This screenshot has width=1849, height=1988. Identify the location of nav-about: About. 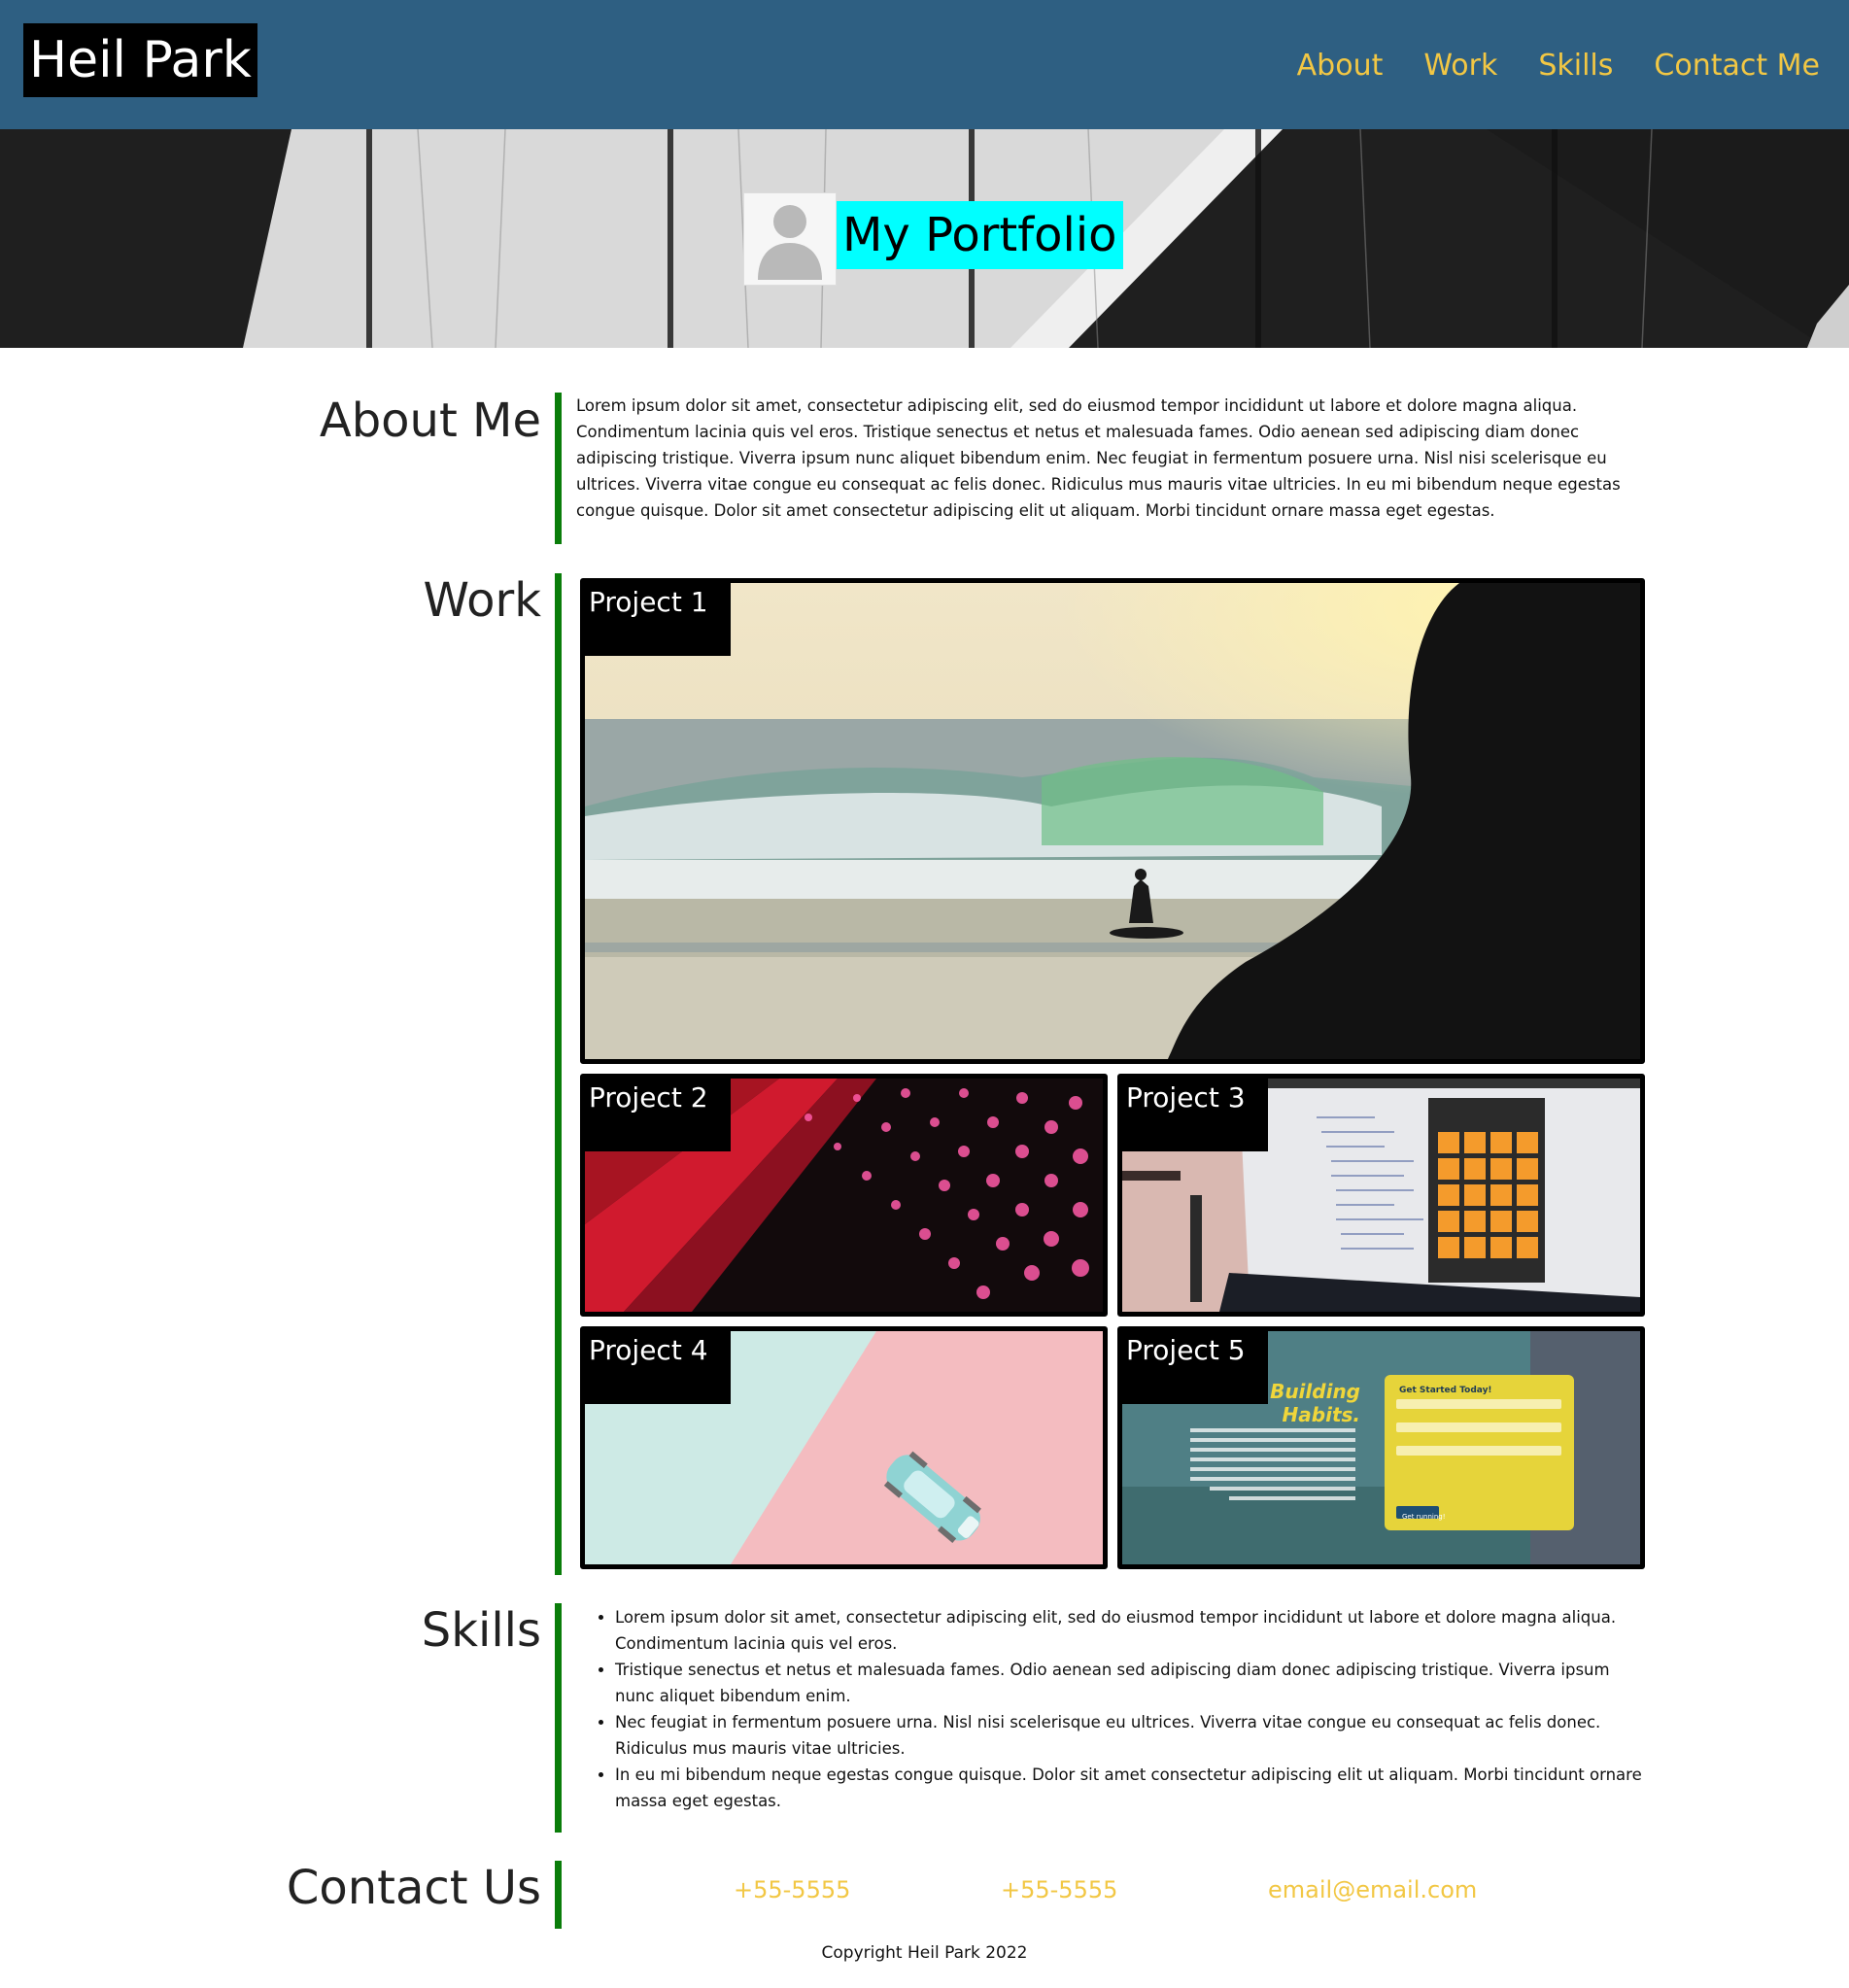
(1341, 66).